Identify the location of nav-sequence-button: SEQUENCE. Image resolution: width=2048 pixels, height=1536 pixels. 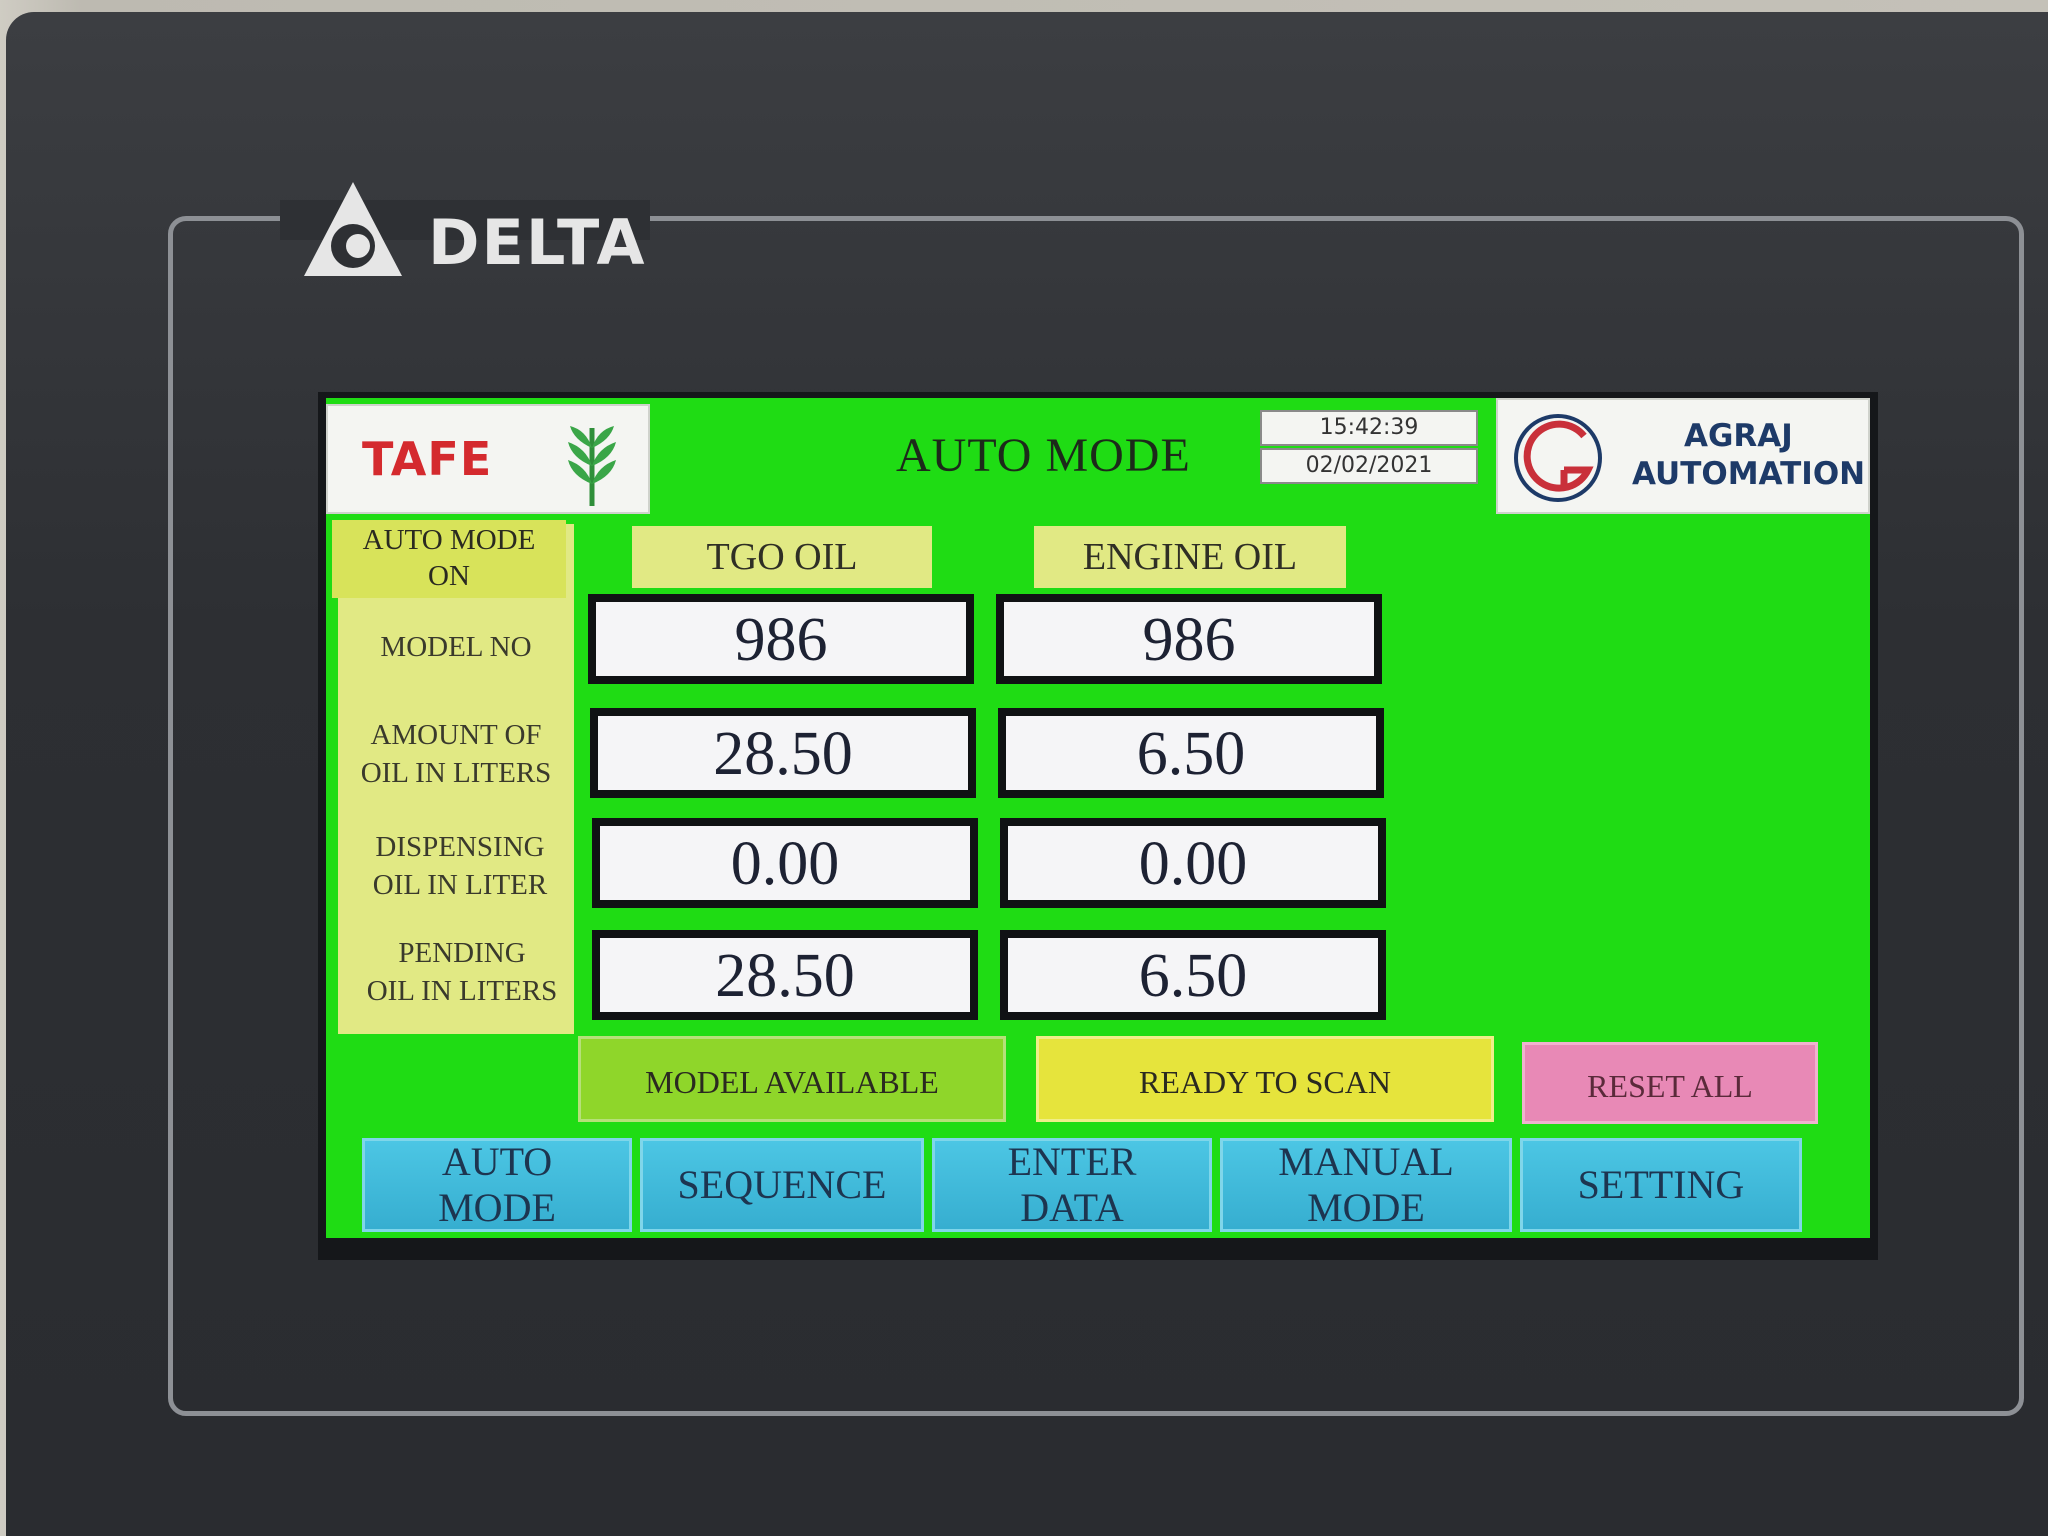
(782, 1185).